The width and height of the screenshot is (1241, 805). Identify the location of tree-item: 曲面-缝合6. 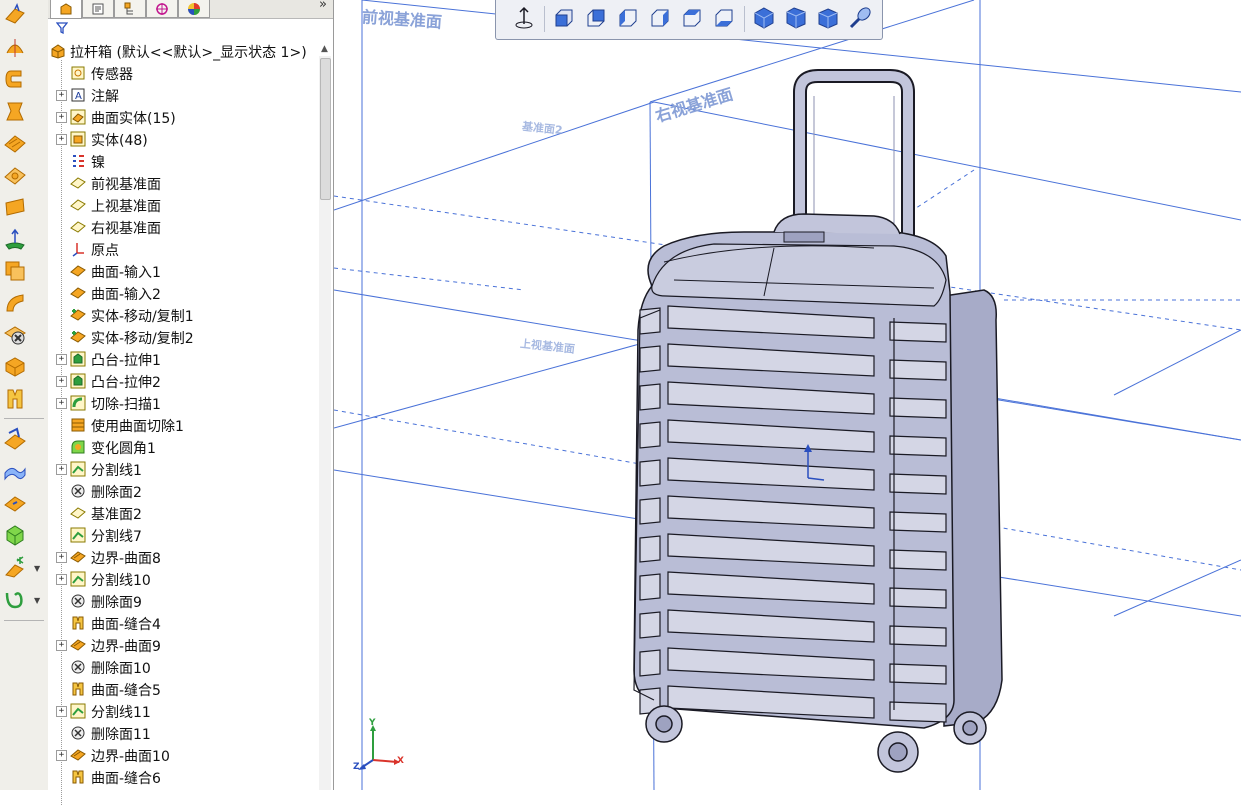
(183, 777).